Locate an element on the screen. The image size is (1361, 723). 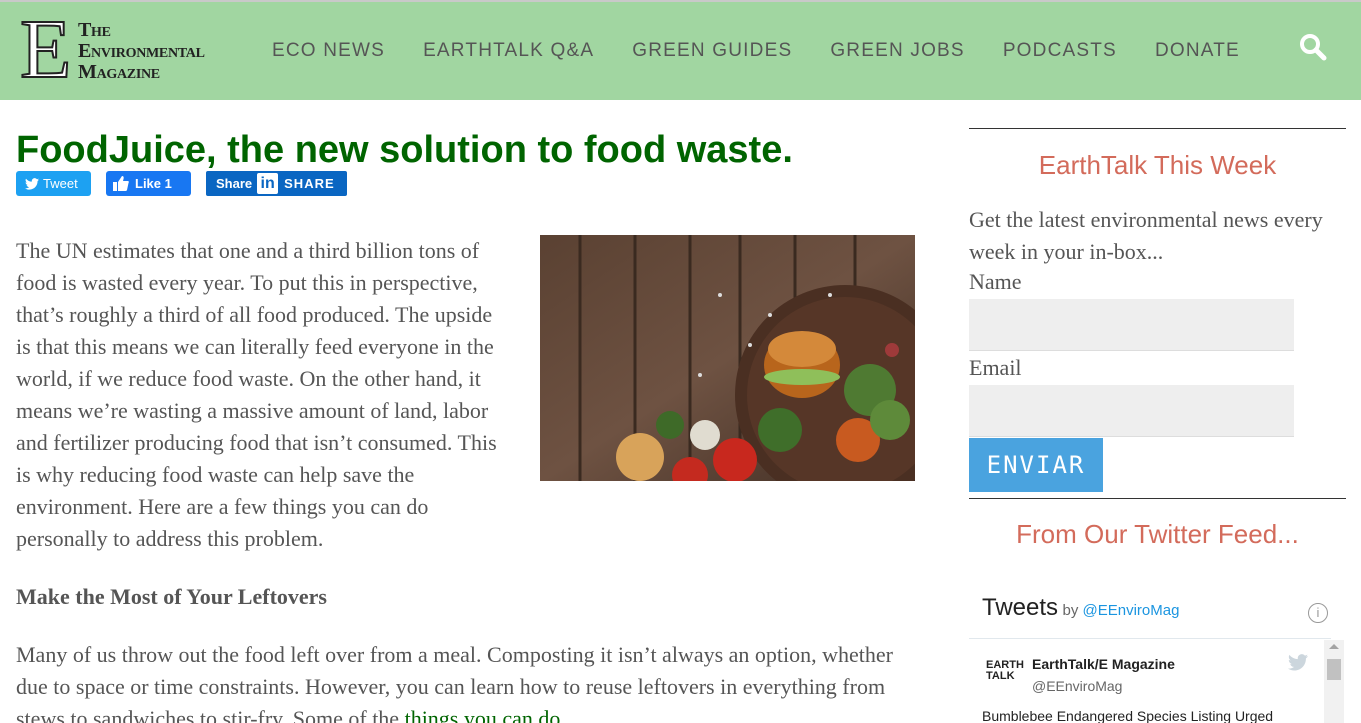
tweet-button: Tweet is located at coordinates (53, 183).